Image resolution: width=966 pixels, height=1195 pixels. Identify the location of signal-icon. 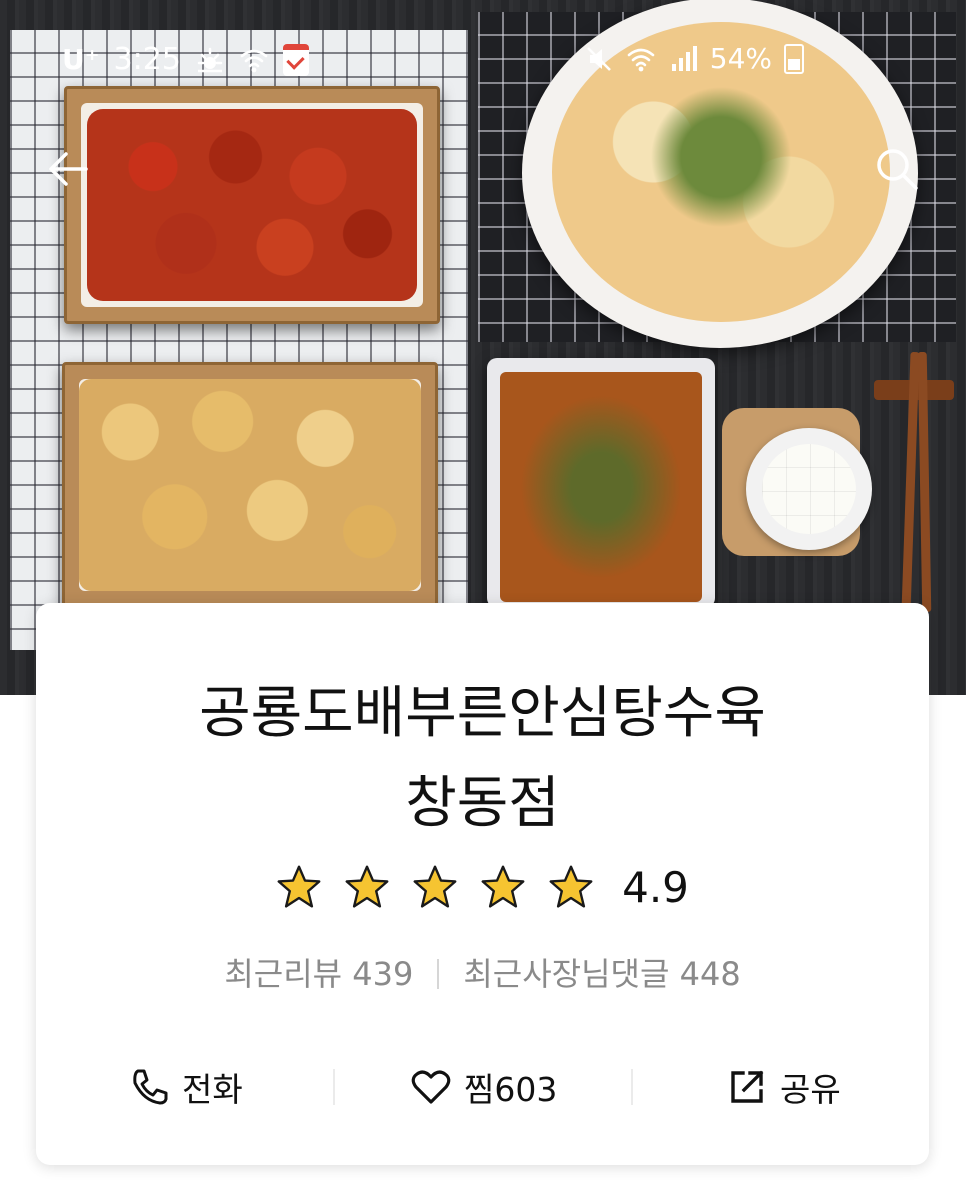
(684, 58).